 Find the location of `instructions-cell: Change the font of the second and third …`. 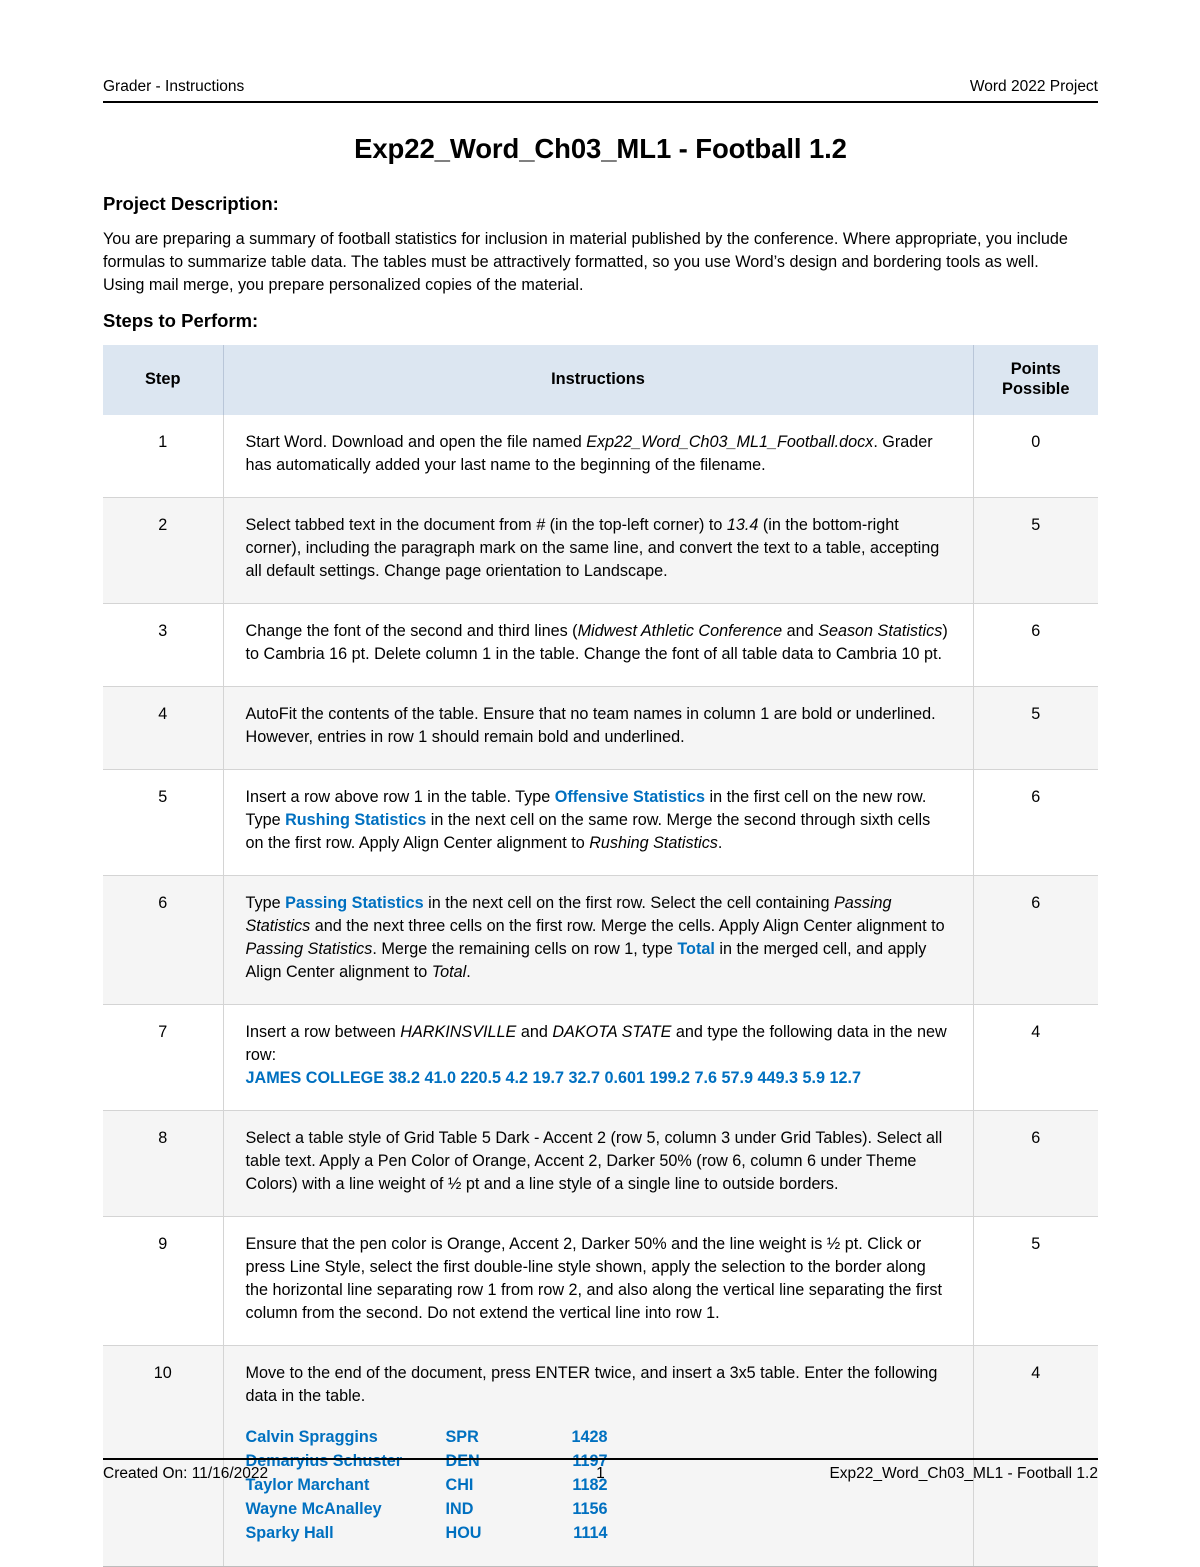

instructions-cell: Change the font of the second and third … is located at coordinates (598, 645).